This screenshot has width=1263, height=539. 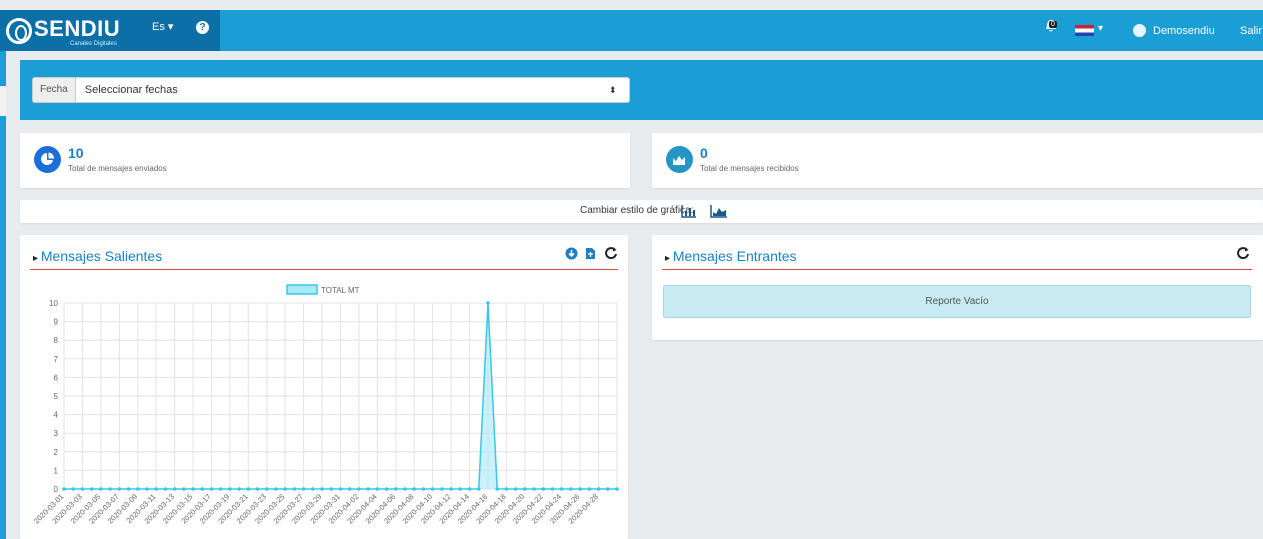 What do you see at coordinates (19, 31) in the screenshot?
I see `logo-icon` at bounding box center [19, 31].